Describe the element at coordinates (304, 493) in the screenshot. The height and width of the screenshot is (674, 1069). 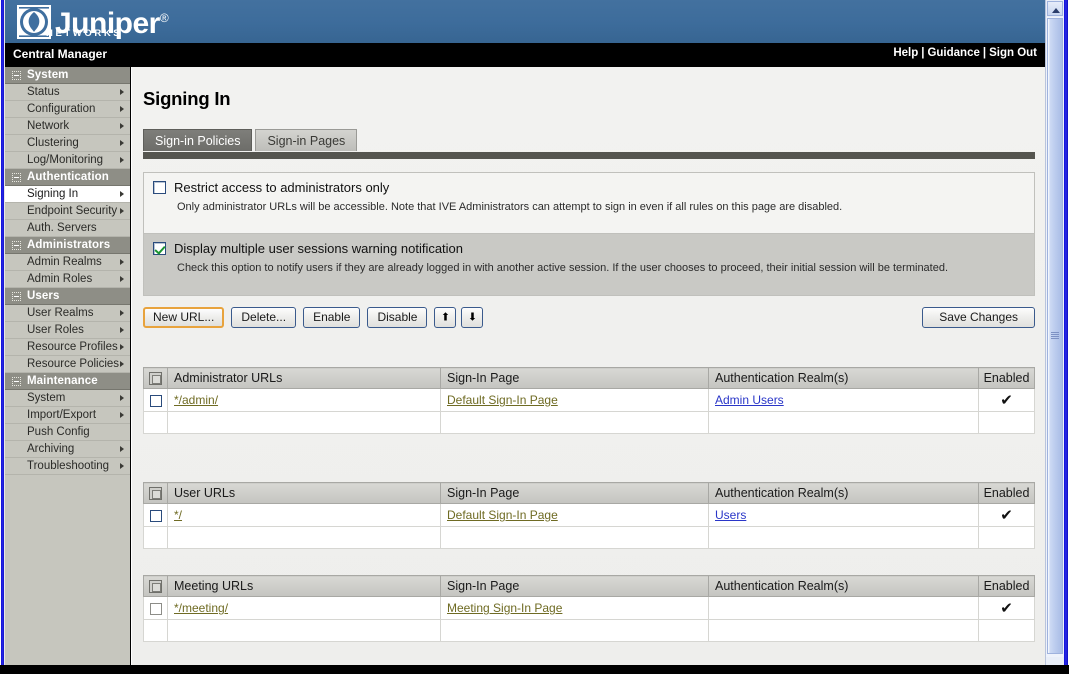
I see `column-header-url: User URLs` at that location.